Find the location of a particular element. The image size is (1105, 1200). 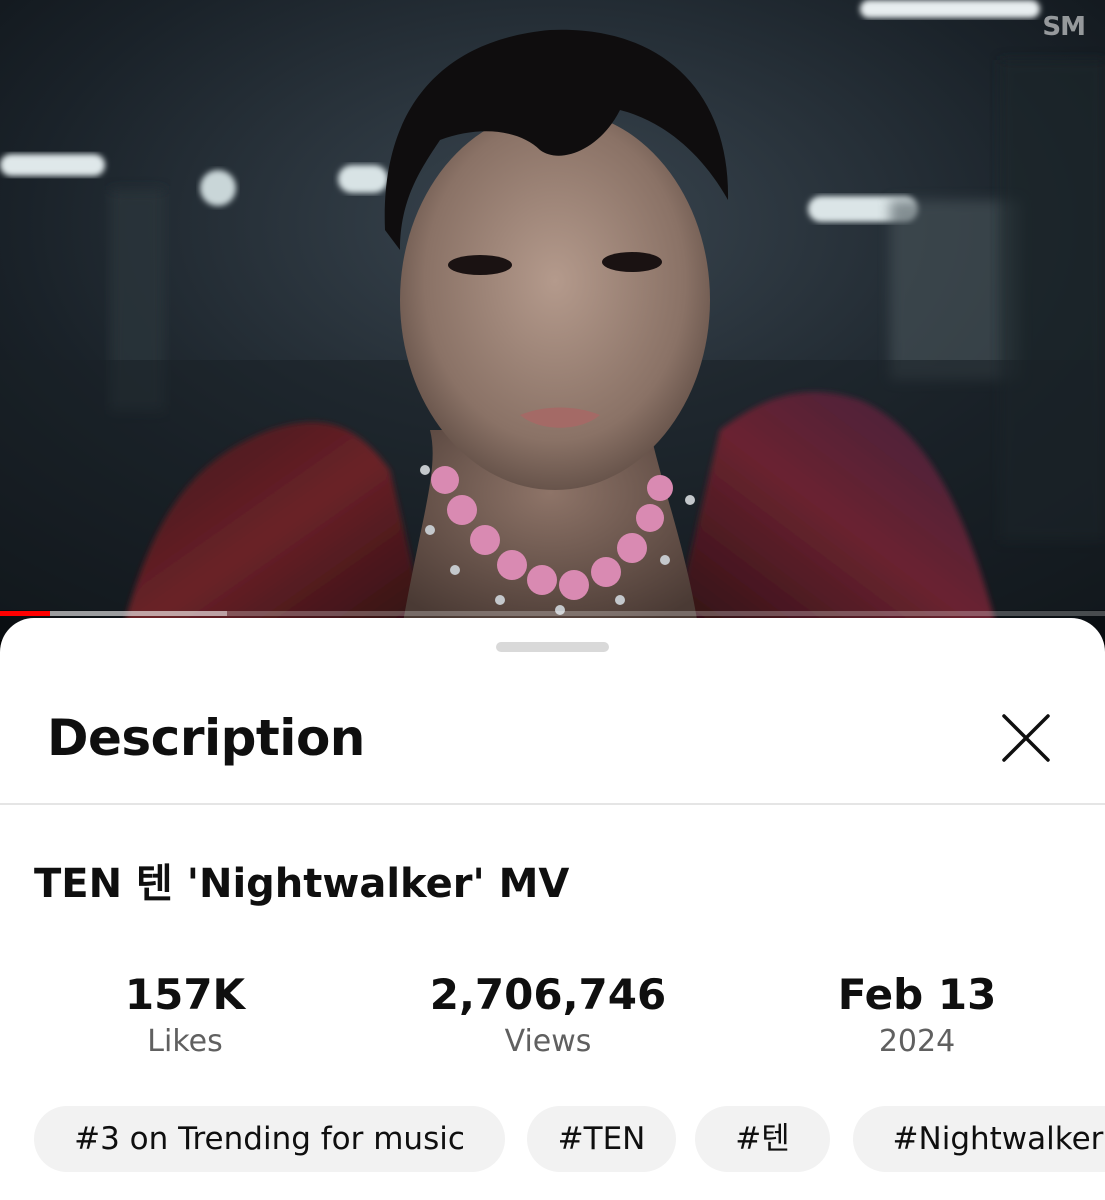

views-count: 2,706,746 is located at coordinates (548, 994).